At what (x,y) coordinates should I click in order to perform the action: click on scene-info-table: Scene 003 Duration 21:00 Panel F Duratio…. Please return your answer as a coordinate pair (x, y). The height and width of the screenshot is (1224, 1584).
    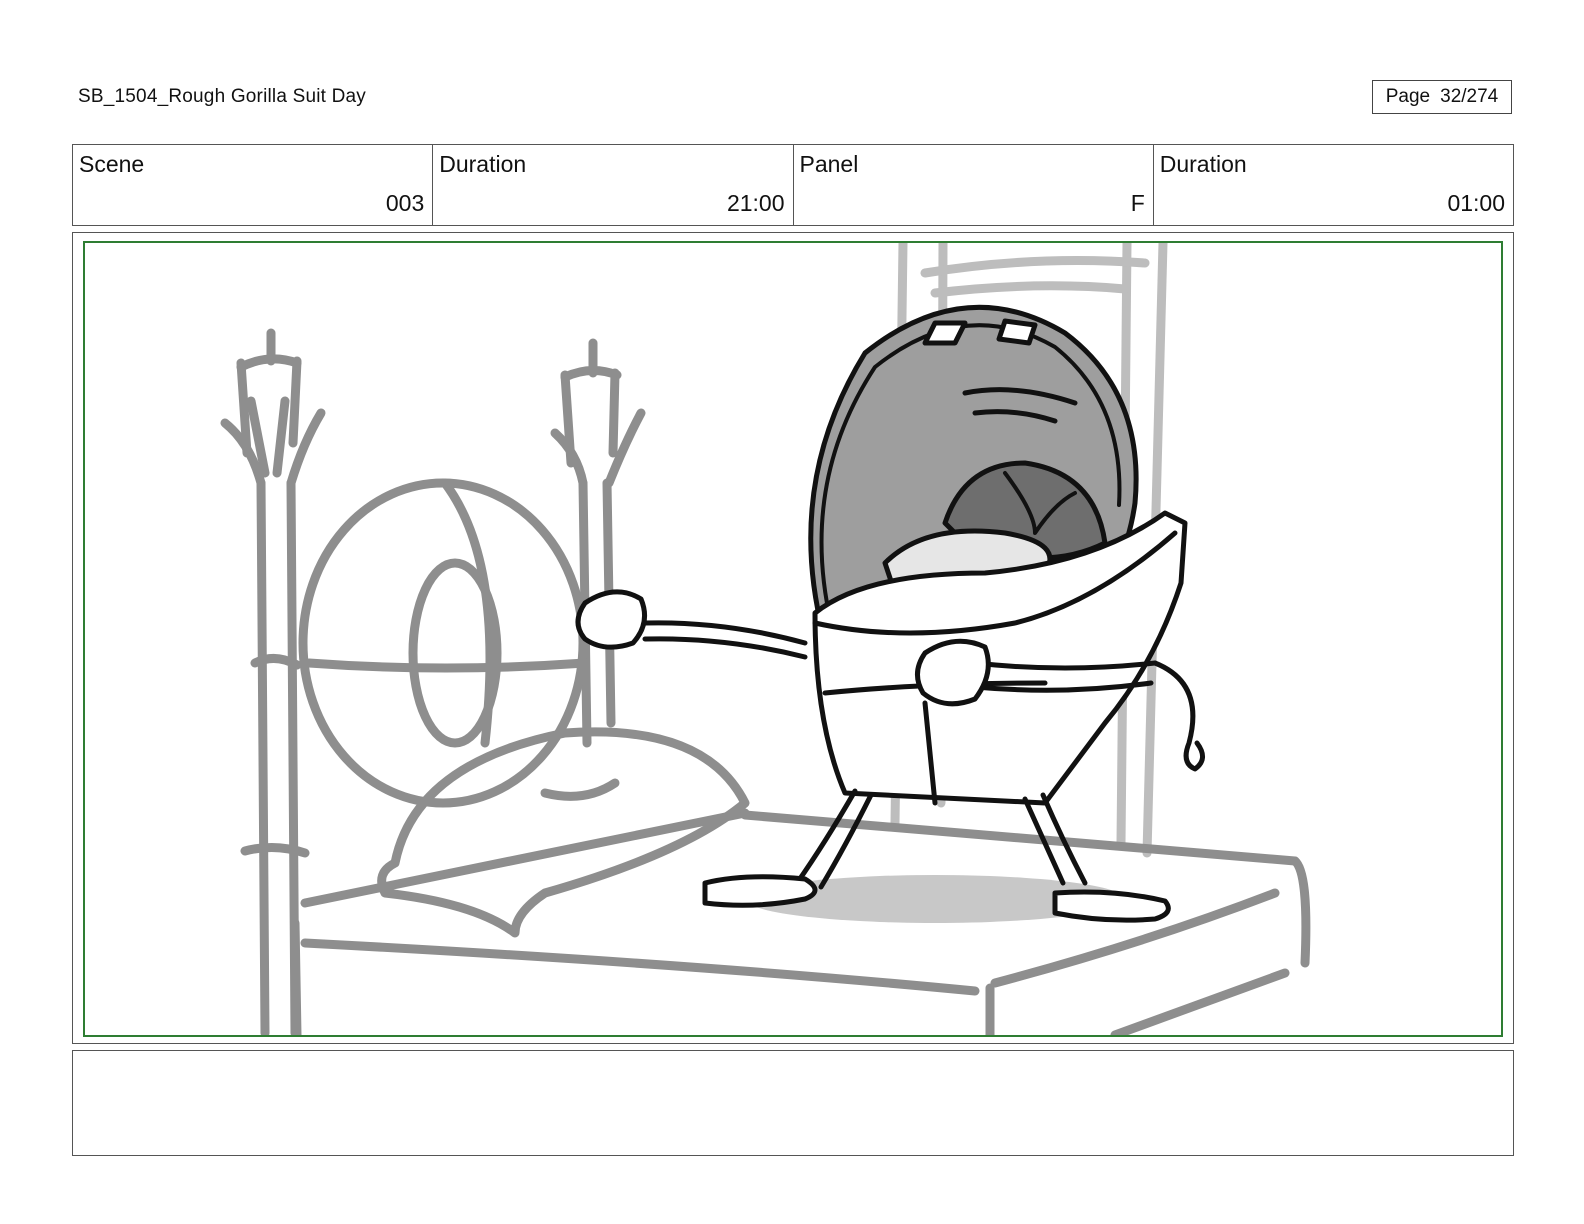
    Looking at the image, I should click on (793, 185).